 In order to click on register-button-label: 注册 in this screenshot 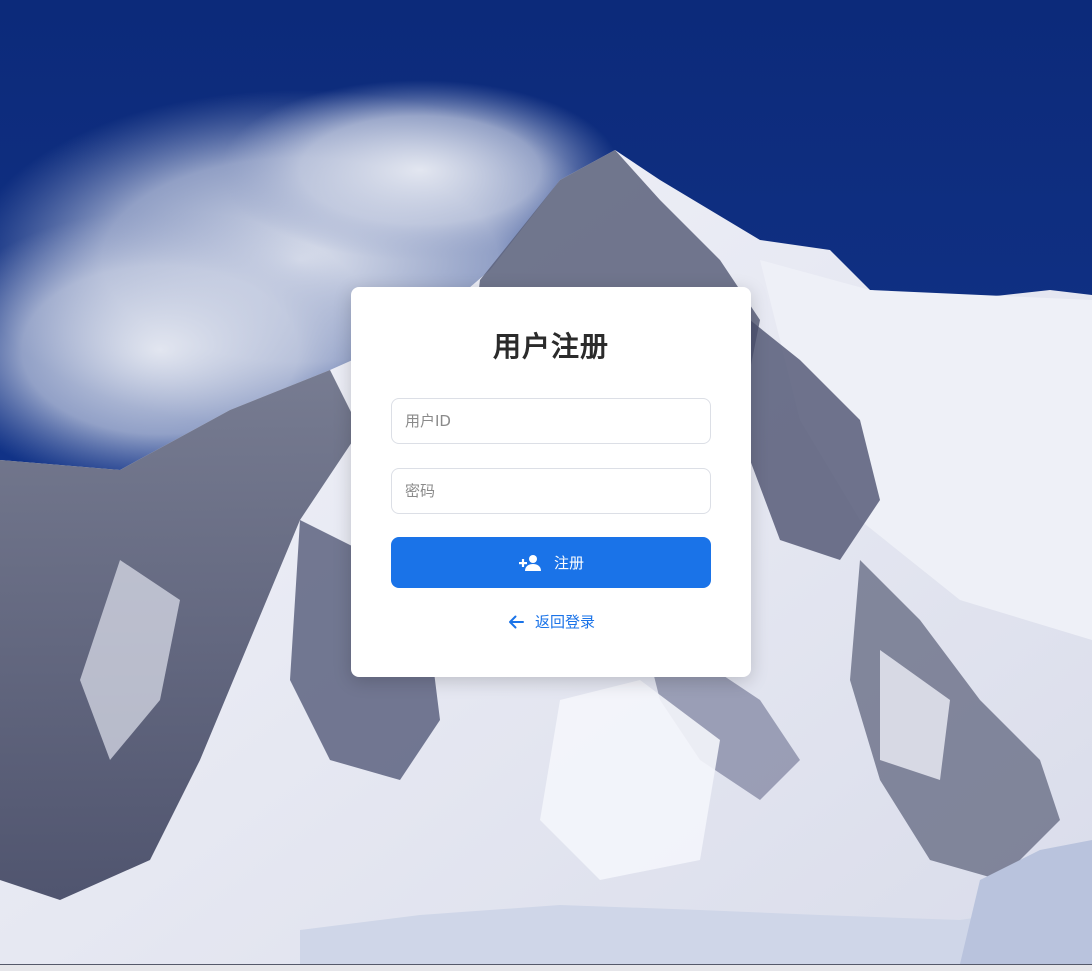, I will do `click(568, 563)`.